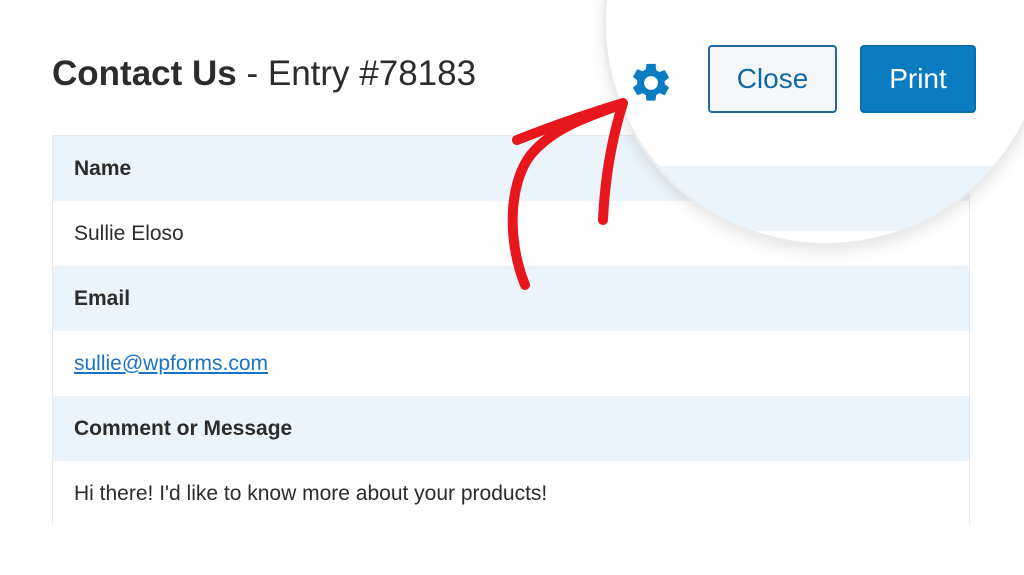 The image size is (1024, 575). I want to click on page-title: Contact Us - Entry #78183, so click(264, 74).